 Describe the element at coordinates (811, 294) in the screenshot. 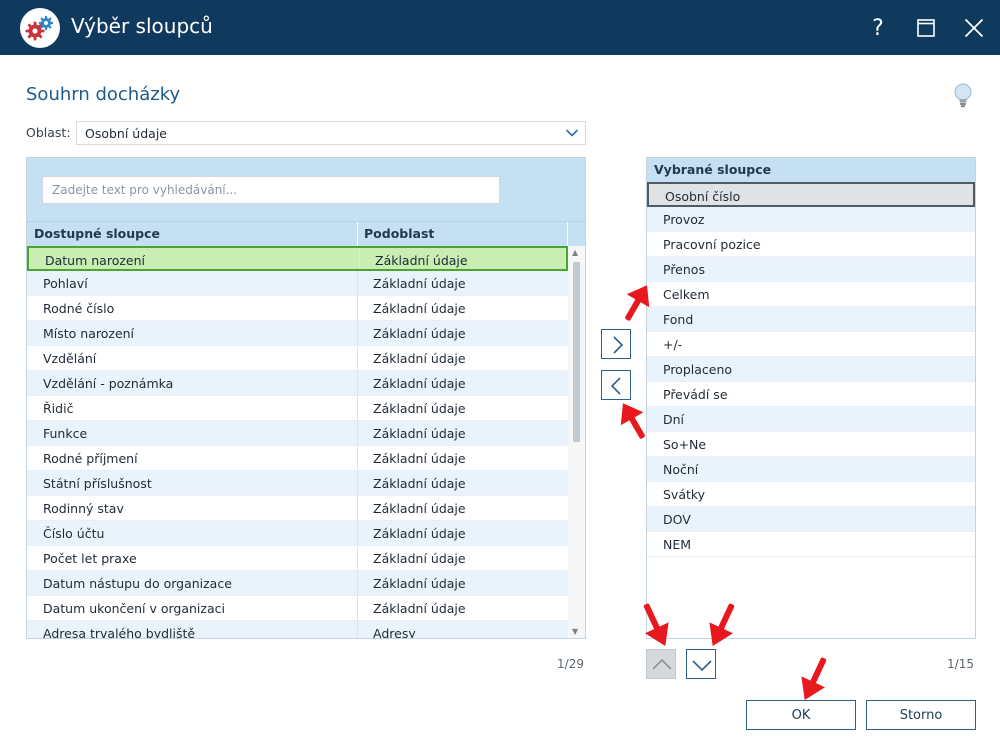

I see `list-item: Celkem` at that location.